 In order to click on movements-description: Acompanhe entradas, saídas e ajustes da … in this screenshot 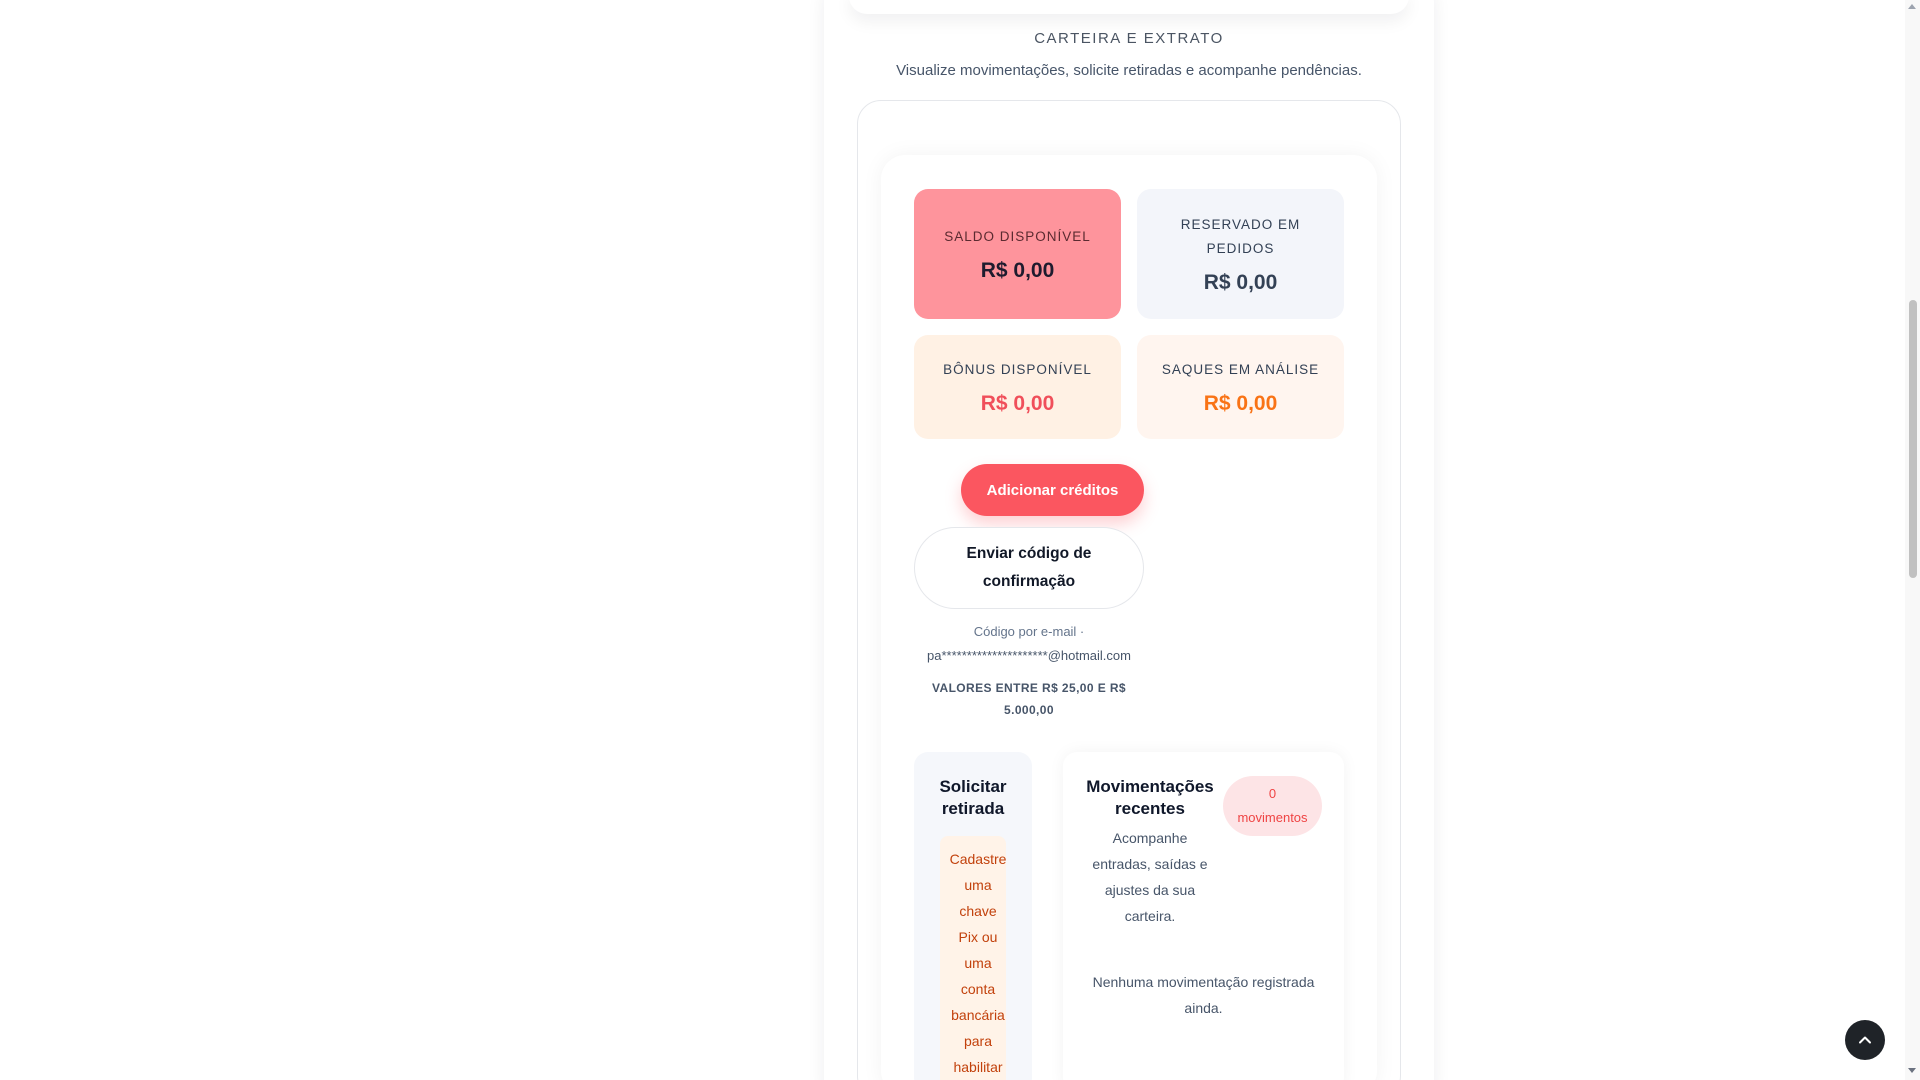, I will do `click(1150, 877)`.